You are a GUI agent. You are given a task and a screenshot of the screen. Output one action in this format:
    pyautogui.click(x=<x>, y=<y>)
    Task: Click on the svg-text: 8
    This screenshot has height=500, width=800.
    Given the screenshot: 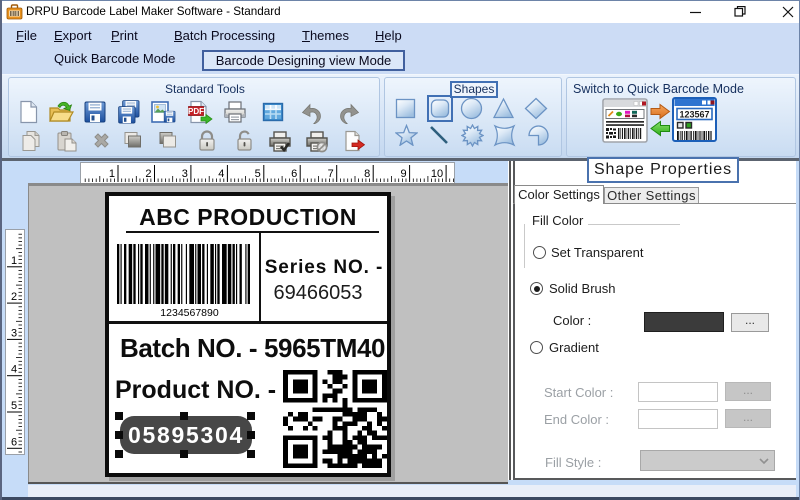 What is the action you would take?
    pyautogui.click(x=367, y=174)
    